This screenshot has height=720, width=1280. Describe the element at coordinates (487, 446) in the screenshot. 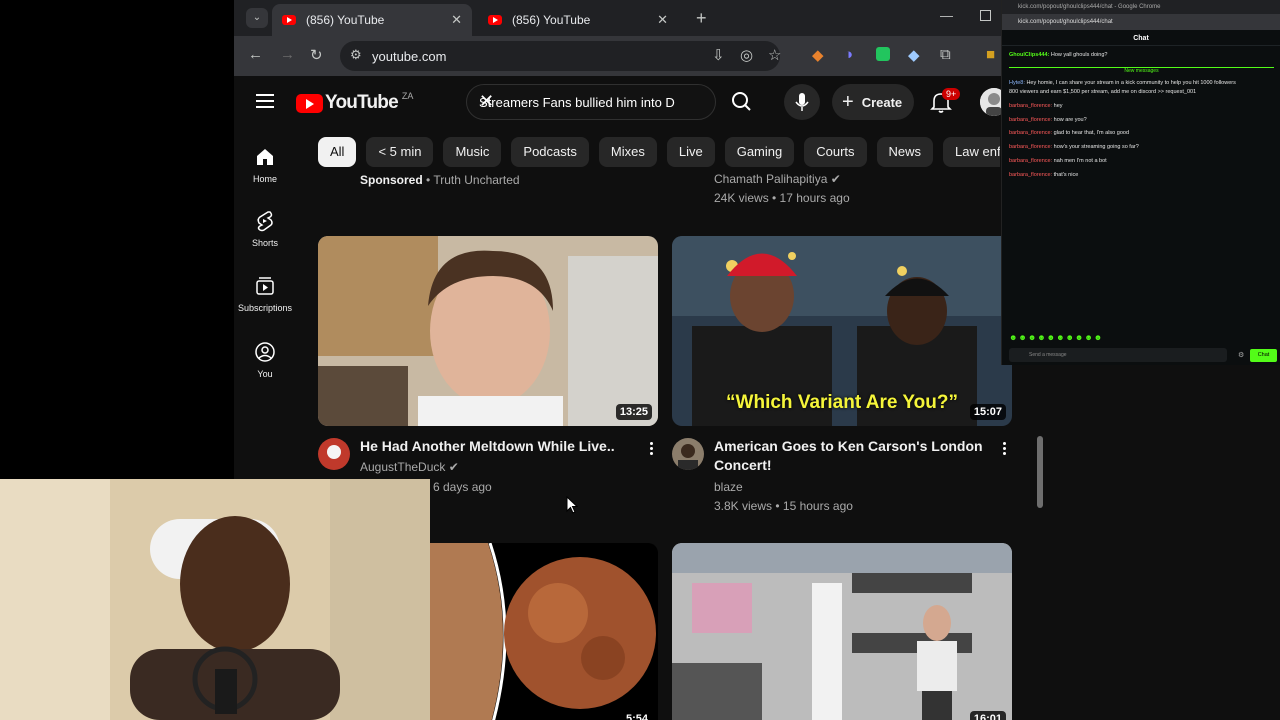

I see `video-title: He Had Another Meltdown While Live..` at that location.